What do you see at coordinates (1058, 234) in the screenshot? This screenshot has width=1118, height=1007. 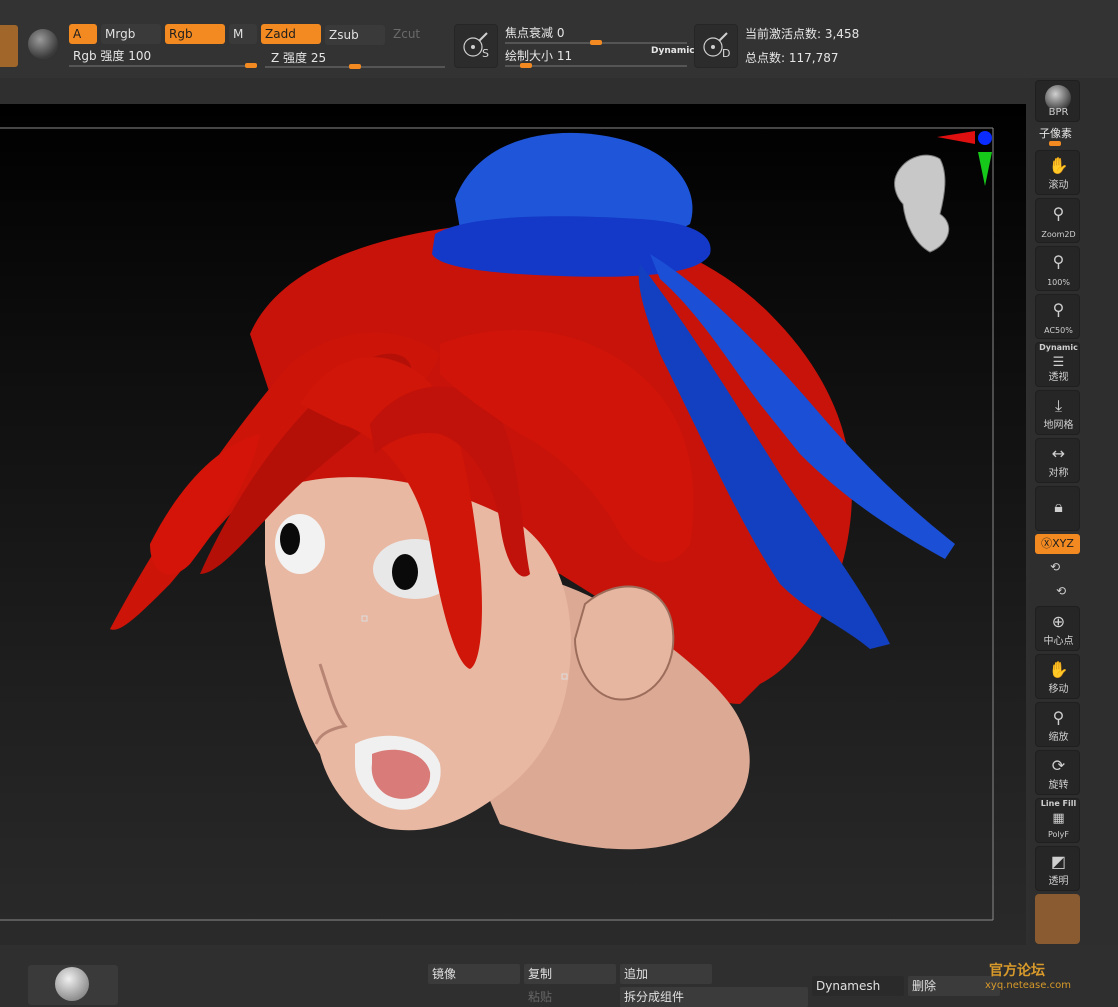 I see `zoom2d-label: Zoom2D` at bounding box center [1058, 234].